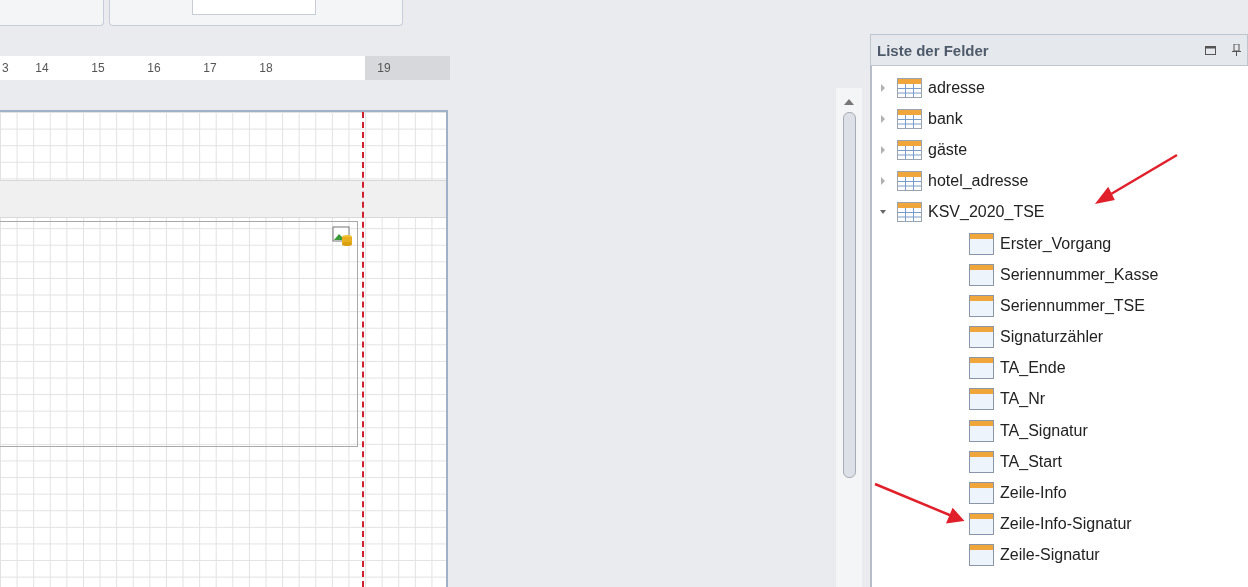  I want to click on panel-title: Liste der Felder, so click(933, 50).